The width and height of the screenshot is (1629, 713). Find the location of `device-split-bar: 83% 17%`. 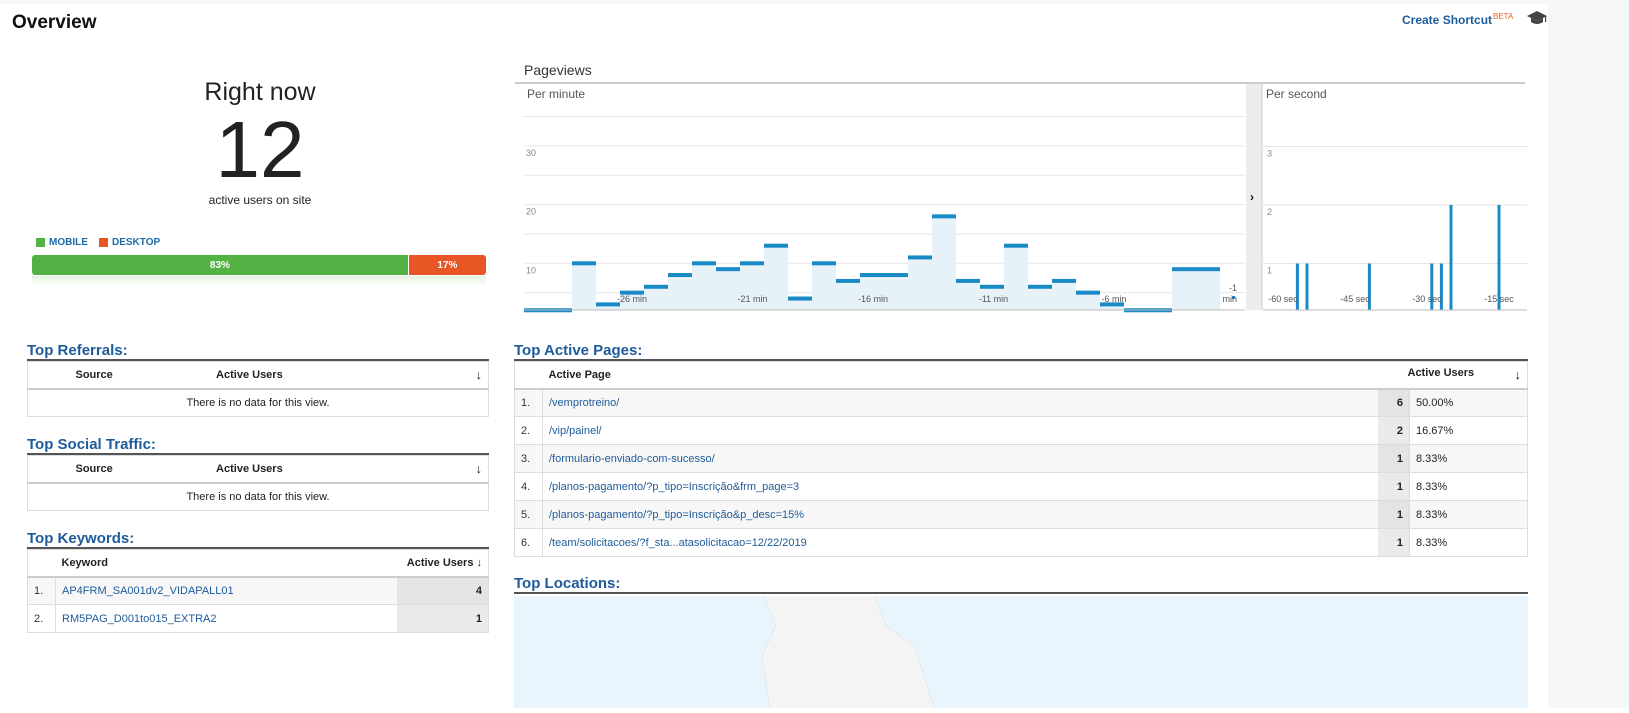

device-split-bar: 83% 17% is located at coordinates (259, 265).